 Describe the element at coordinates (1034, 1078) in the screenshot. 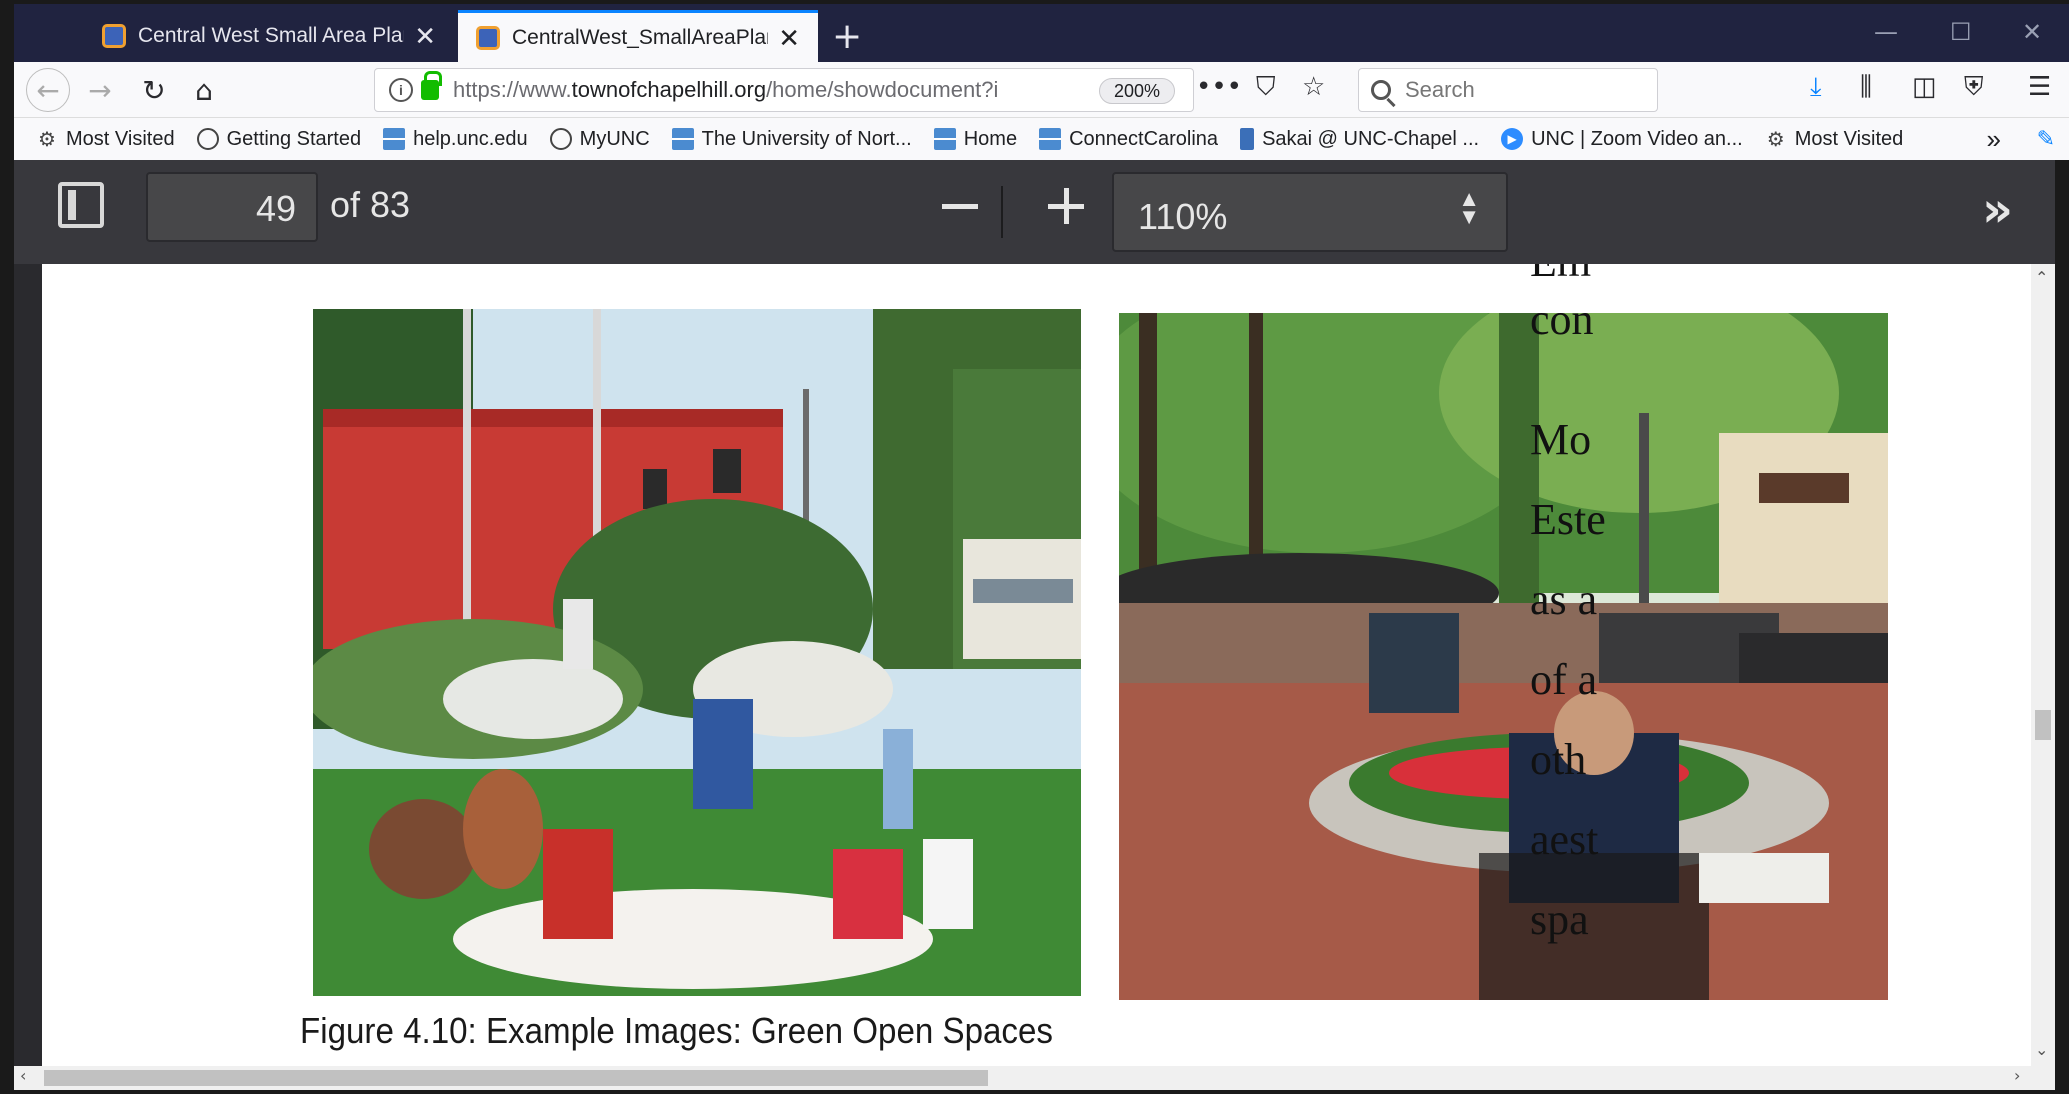

I see `horizontal-scrollbar: ‹ ›` at that location.